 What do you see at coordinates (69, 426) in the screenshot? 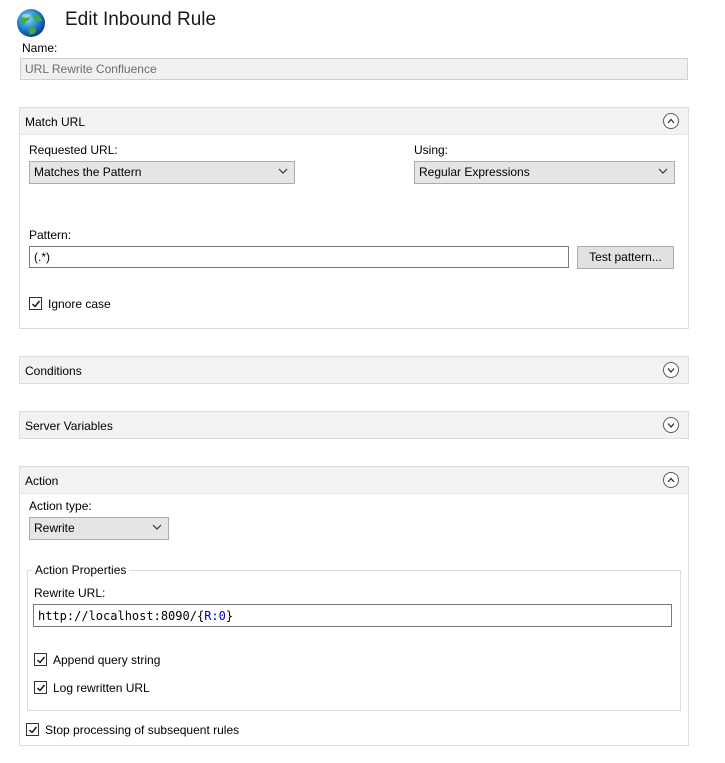
I see `server-variables-title: Server Variables` at bounding box center [69, 426].